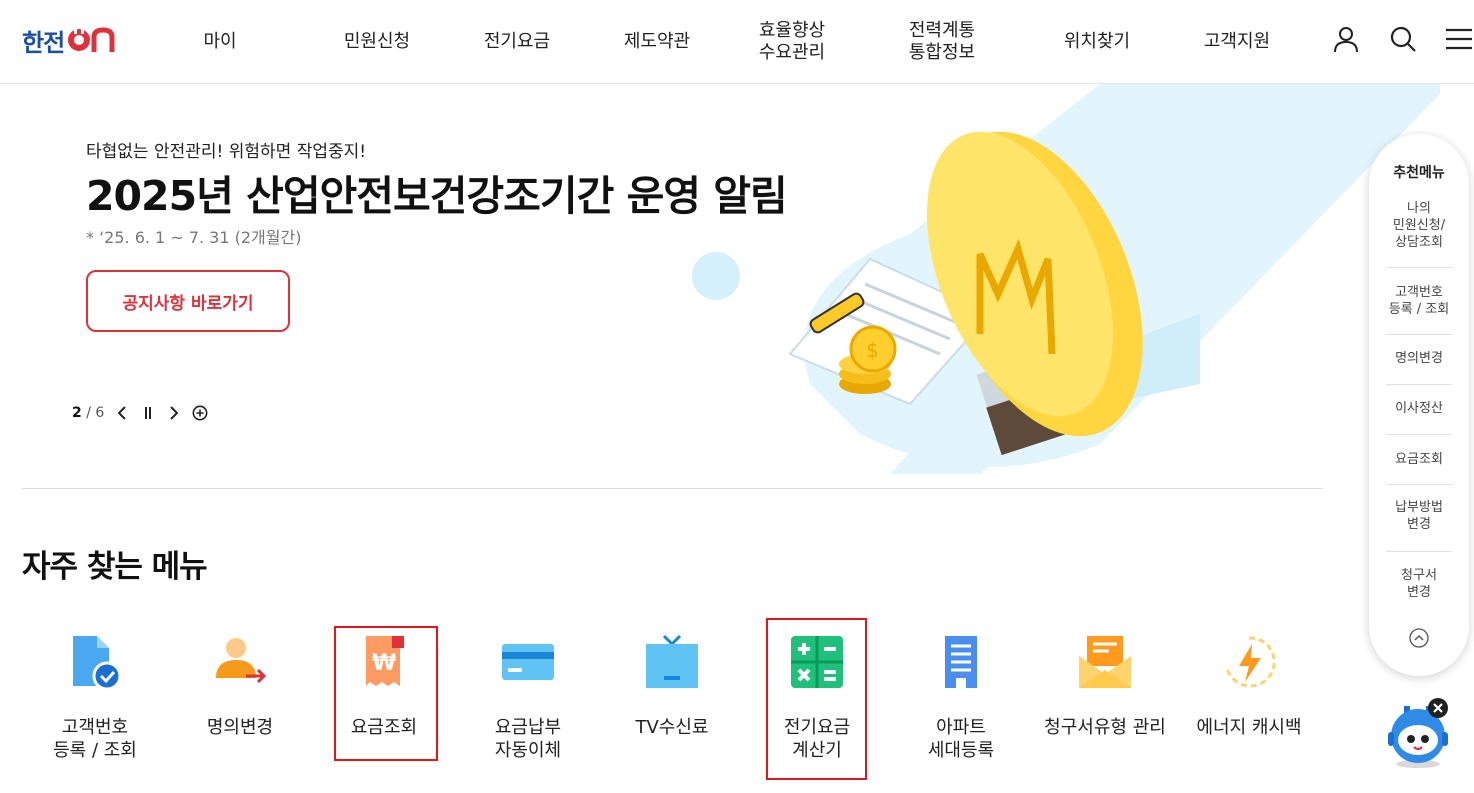 The width and height of the screenshot is (1474, 793). Describe the element at coordinates (377, 42) in the screenshot. I see `nav-civil-application: 민원신청` at that location.